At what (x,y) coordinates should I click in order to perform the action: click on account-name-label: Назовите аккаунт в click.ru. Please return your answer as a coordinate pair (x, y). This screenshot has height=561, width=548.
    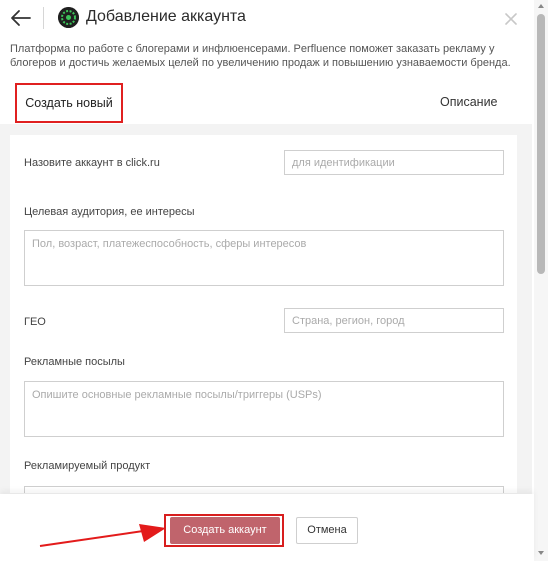
    Looking at the image, I should click on (92, 163).